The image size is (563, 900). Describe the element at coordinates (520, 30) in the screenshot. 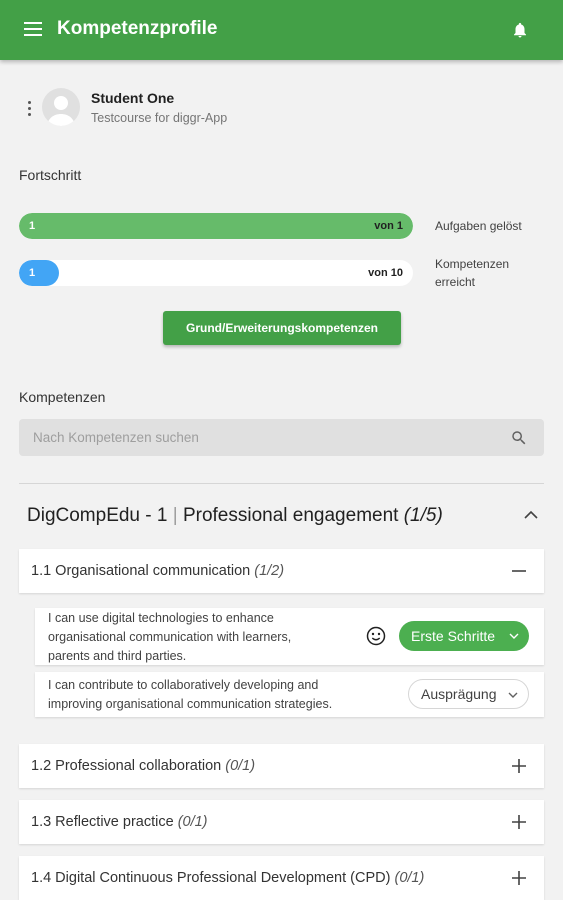

I see `bell-icon` at that location.